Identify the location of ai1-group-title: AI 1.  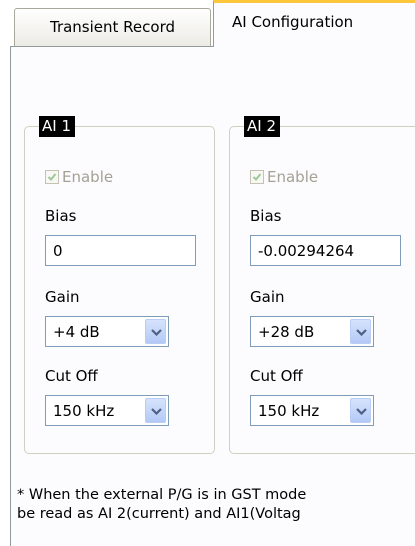
(57, 126).